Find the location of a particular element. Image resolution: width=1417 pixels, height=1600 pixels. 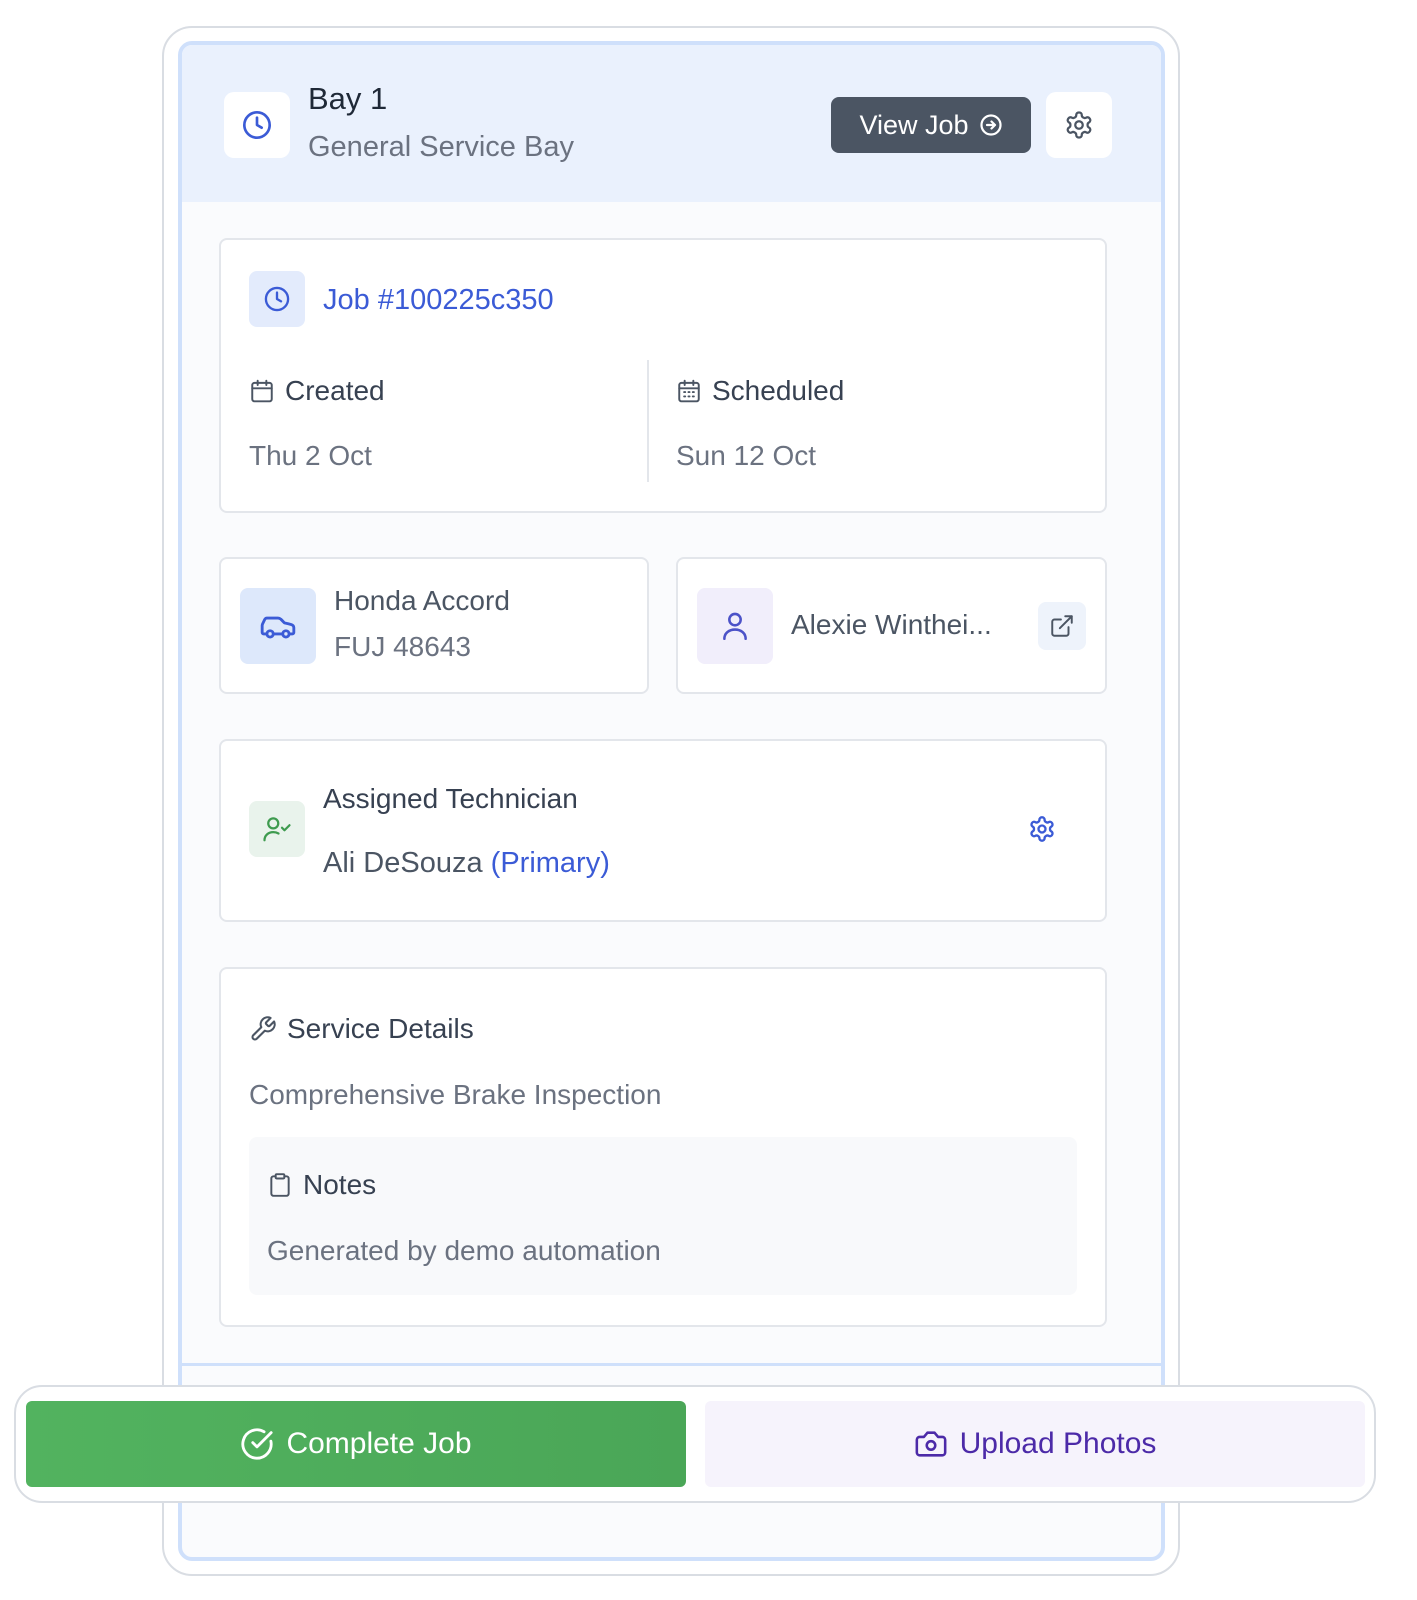

upload-photos-label: Upload Photos is located at coordinates (1058, 1443).